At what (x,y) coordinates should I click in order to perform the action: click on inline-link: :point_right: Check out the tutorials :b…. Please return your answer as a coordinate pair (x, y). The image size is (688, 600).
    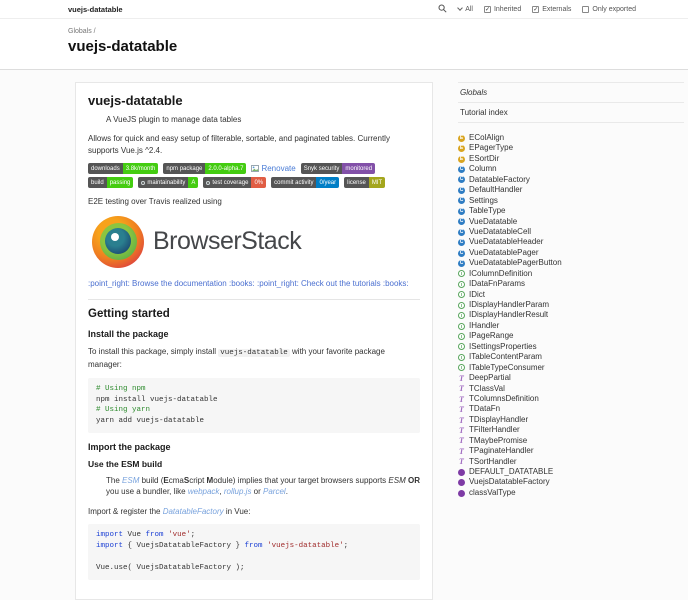
    Looking at the image, I should click on (333, 283).